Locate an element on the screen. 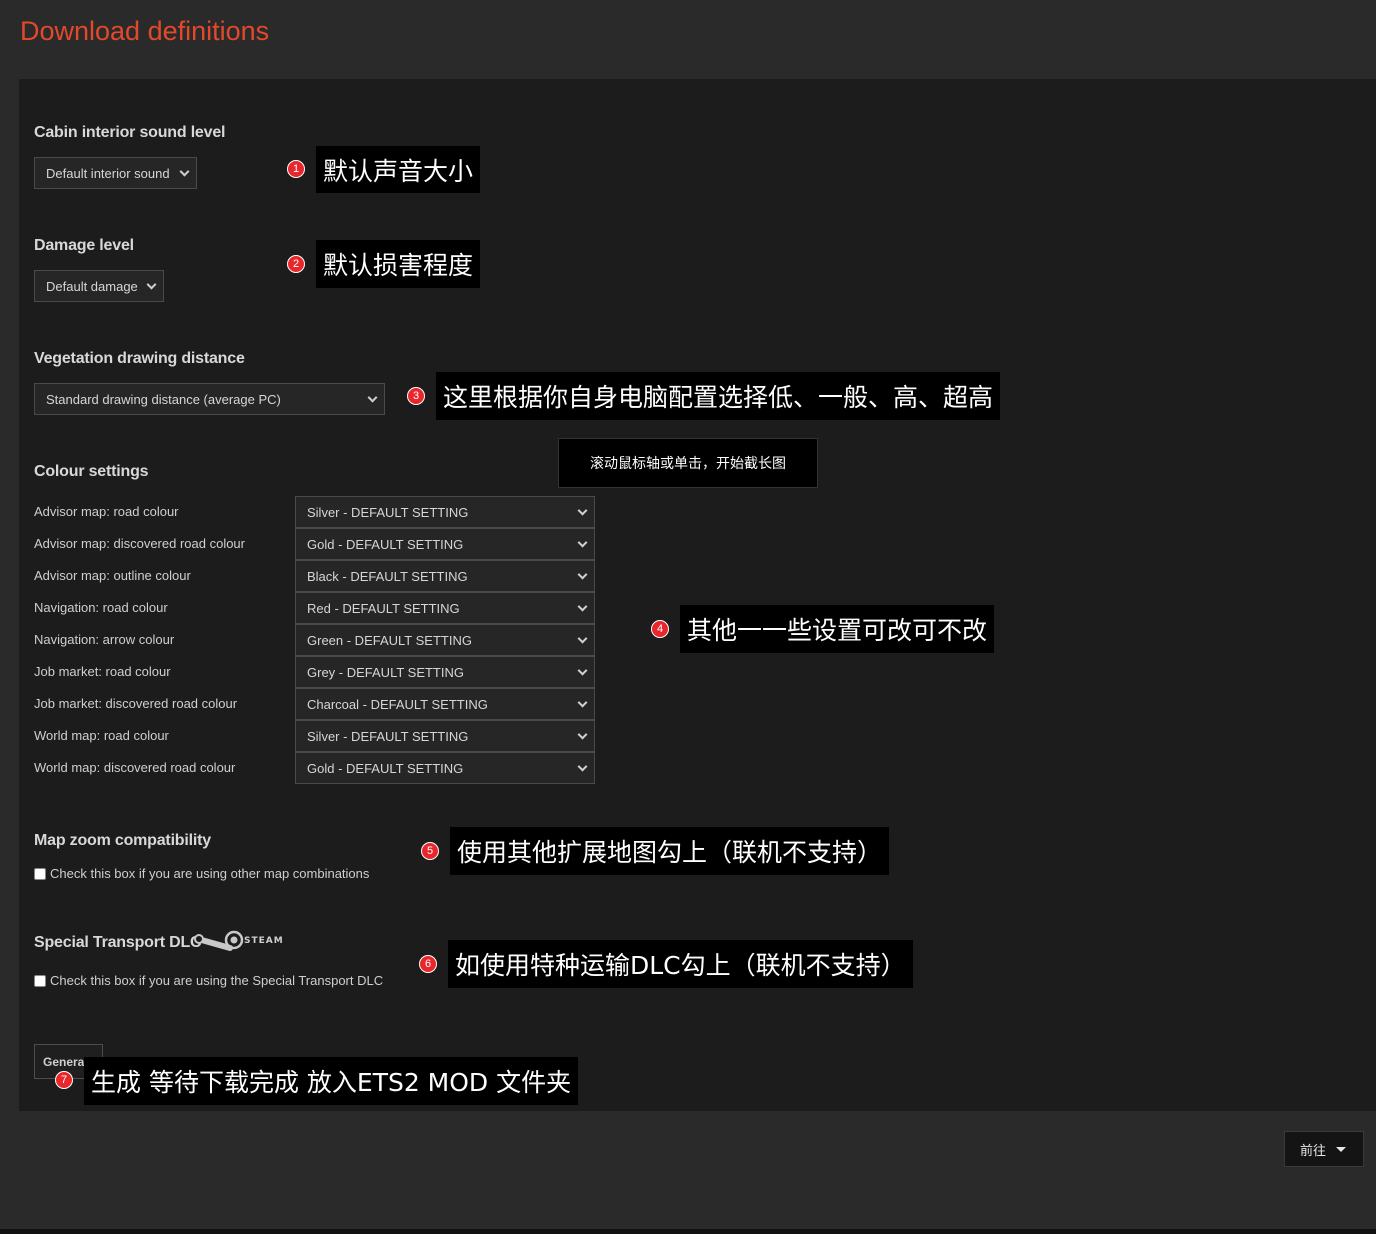  annotation-label: 这里根据你自身电脑配置选择低、一般、高、超高 is located at coordinates (718, 396).